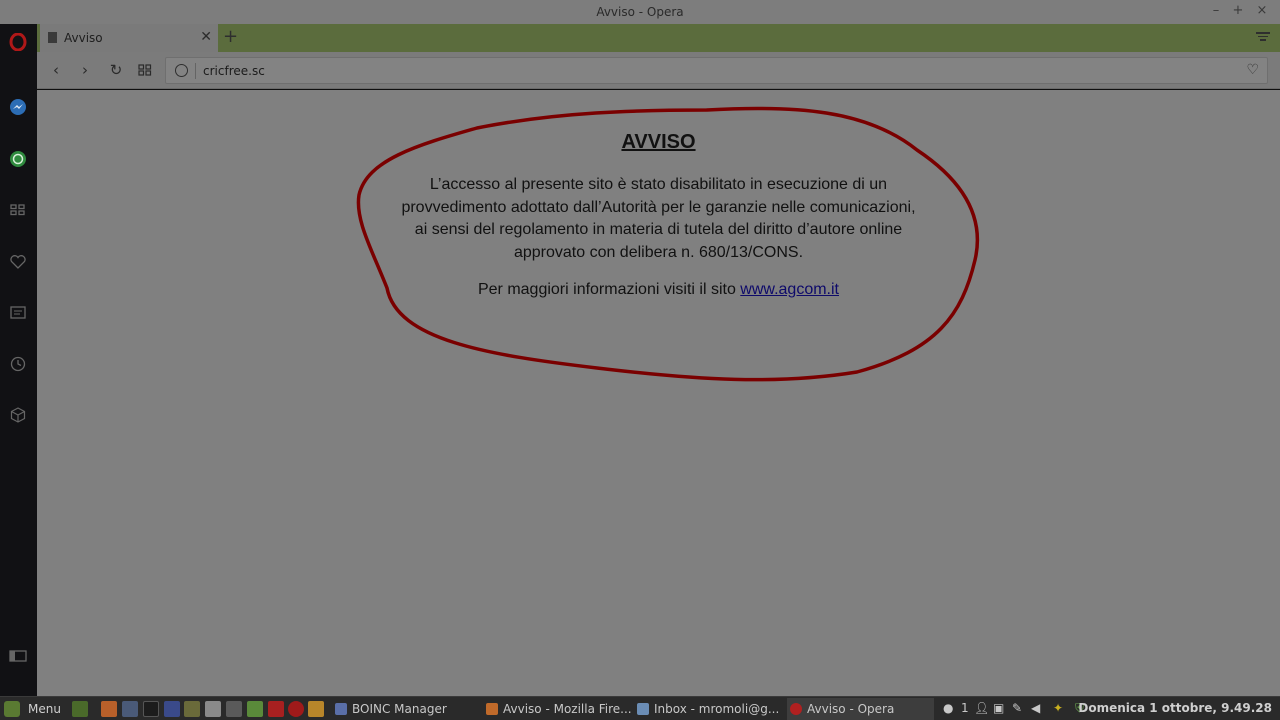  What do you see at coordinates (1252, 70) in the screenshot?
I see `bookmark-heart-icon: ♡` at bounding box center [1252, 70].